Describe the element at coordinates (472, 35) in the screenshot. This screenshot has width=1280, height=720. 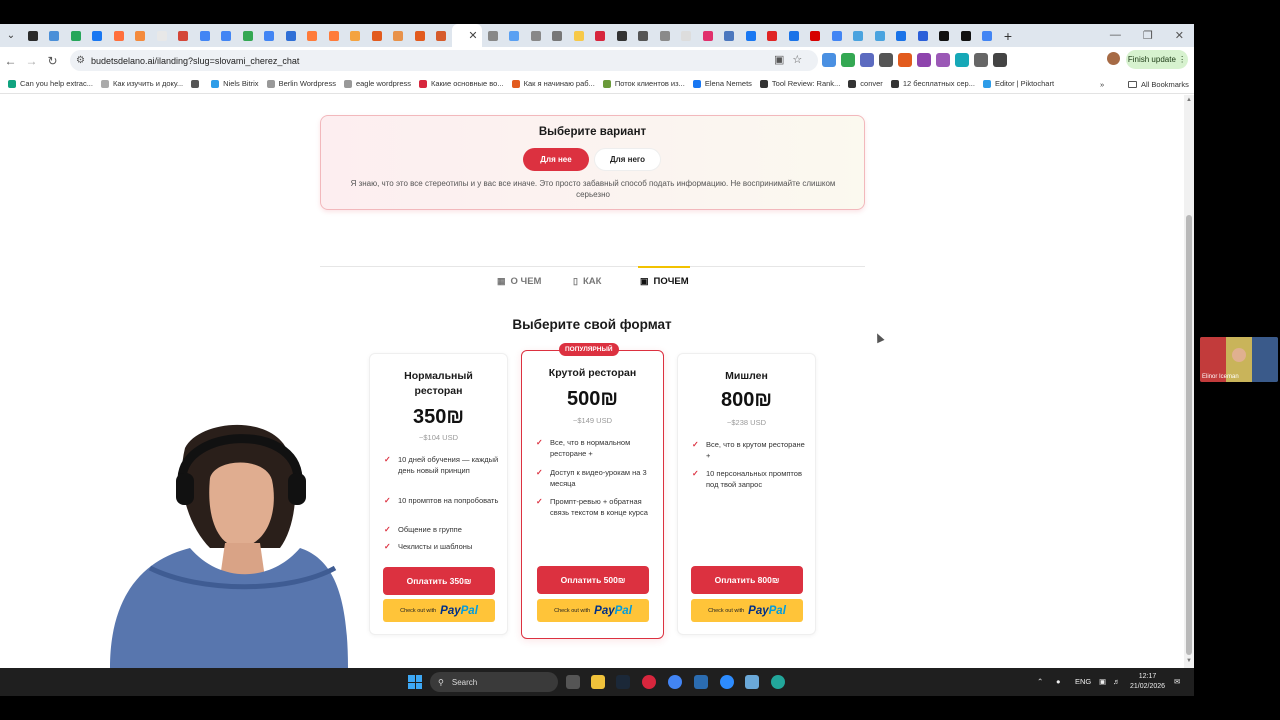
I see `tab-close-icon: ✕` at that location.